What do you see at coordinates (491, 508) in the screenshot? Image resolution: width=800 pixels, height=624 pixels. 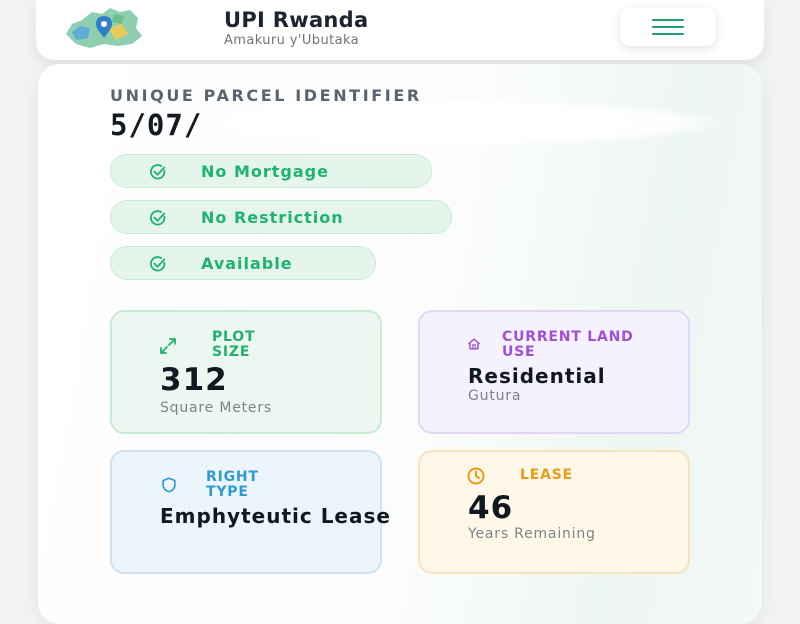 I see `lease-value: 46` at bounding box center [491, 508].